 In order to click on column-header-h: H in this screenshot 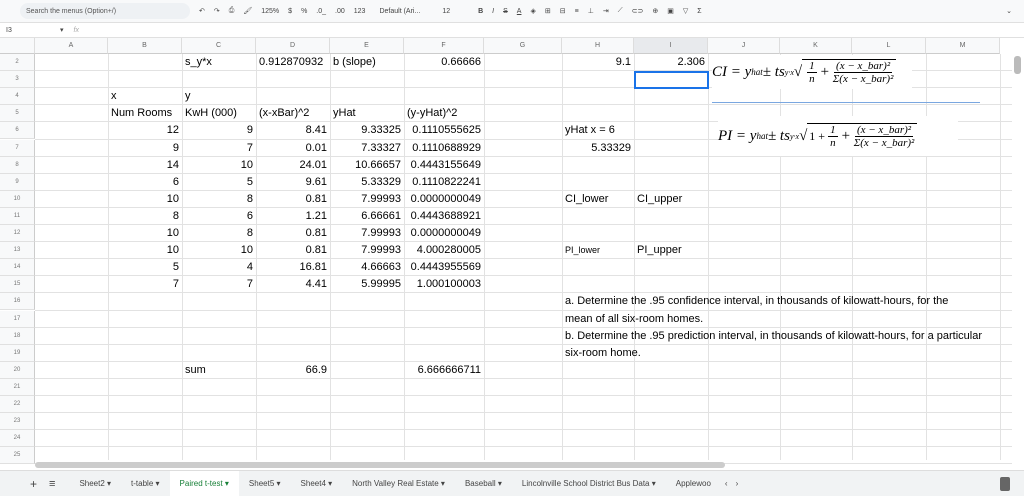, I will do `click(598, 46)`.